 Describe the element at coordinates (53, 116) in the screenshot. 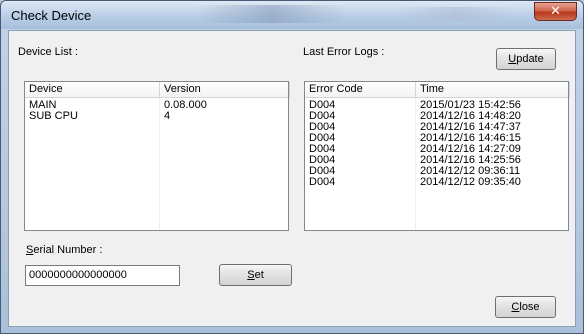

I see `device-cell: SUB CPU` at that location.